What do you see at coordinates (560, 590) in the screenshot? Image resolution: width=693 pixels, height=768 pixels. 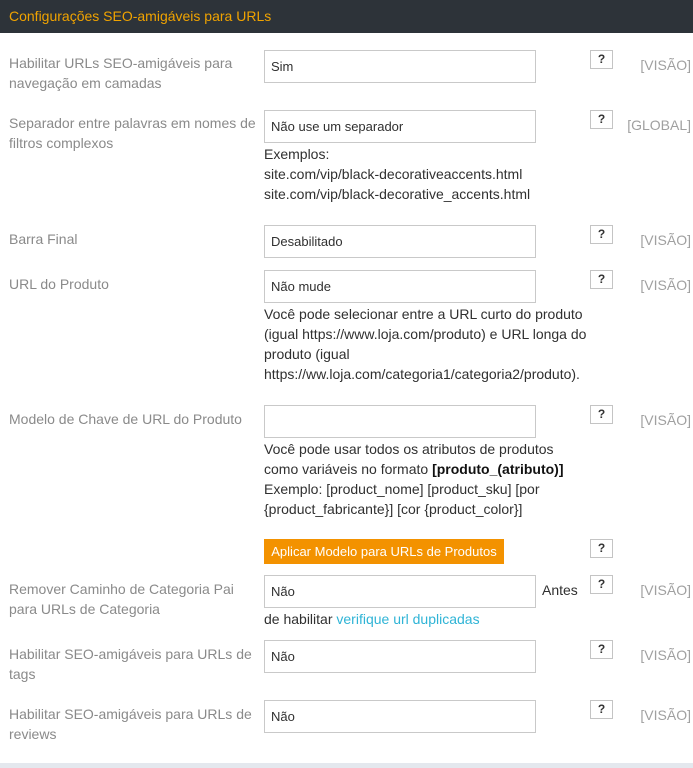 I see `remove-parent-path-note-start: Antes` at bounding box center [560, 590].